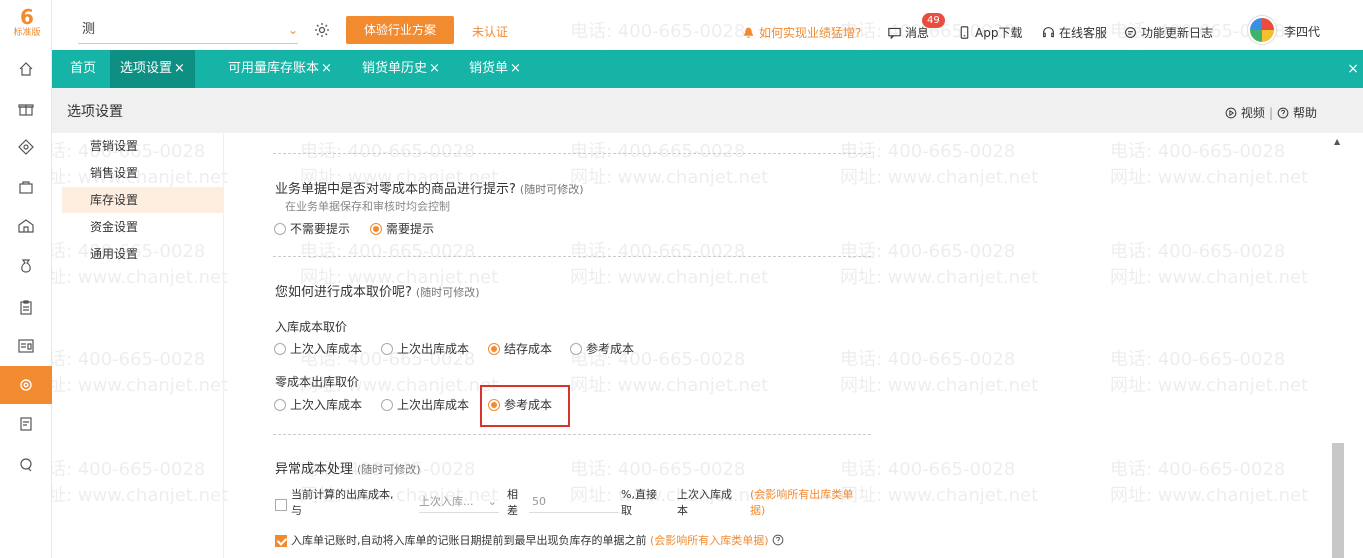  Describe the element at coordinates (26, 424) in the screenshot. I see `doc-icon` at that location.